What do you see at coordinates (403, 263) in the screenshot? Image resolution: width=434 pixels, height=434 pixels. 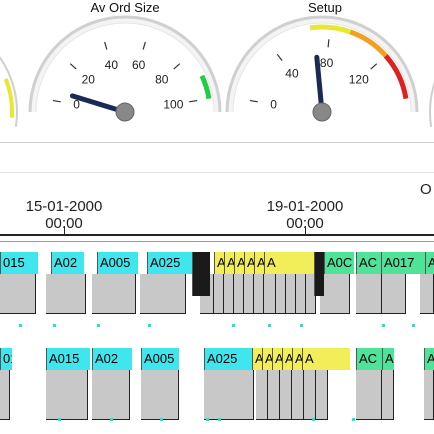 I see `gantt-bar: A017` at bounding box center [403, 263].